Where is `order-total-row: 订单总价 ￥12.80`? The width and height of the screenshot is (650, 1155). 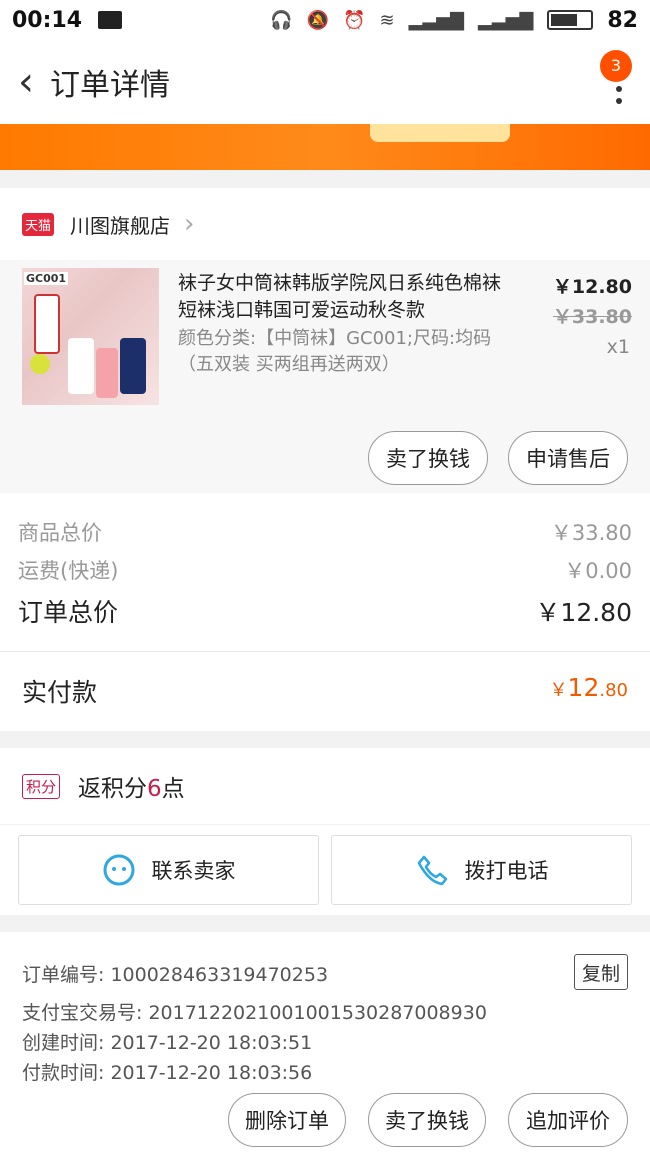 order-total-row: 订单总价 ￥12.80 is located at coordinates (325, 611).